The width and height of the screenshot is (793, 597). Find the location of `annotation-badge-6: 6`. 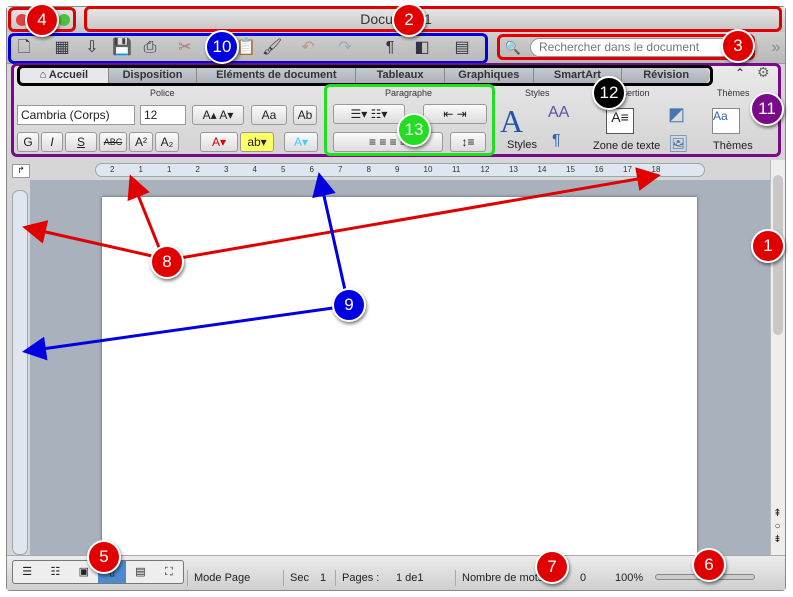

annotation-badge-6: 6 is located at coordinates (709, 565).